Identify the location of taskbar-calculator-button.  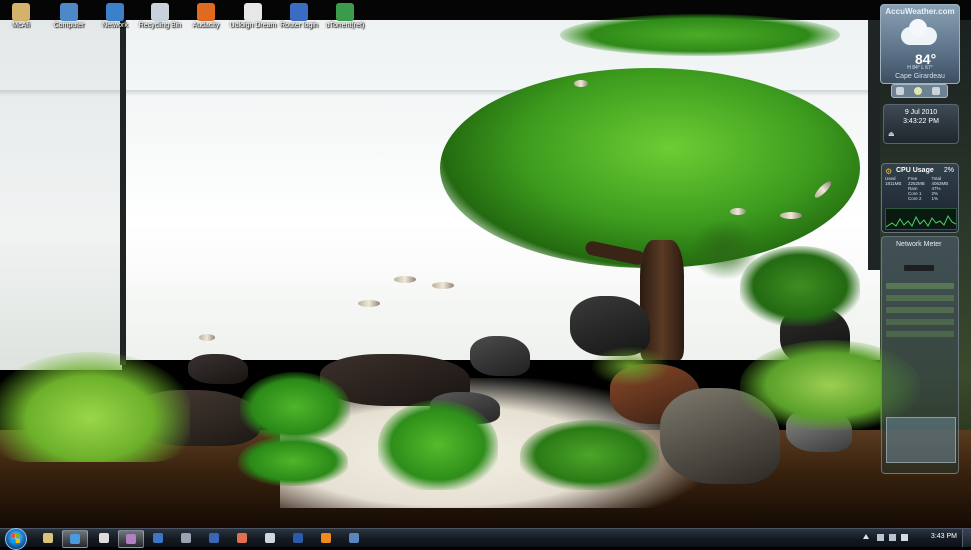
(270, 538).